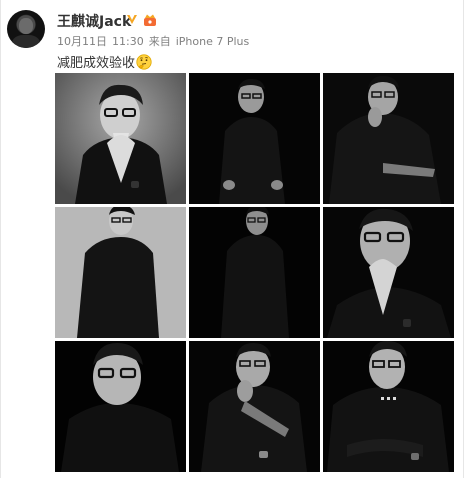  I want to click on user-avatar, so click(26, 29).